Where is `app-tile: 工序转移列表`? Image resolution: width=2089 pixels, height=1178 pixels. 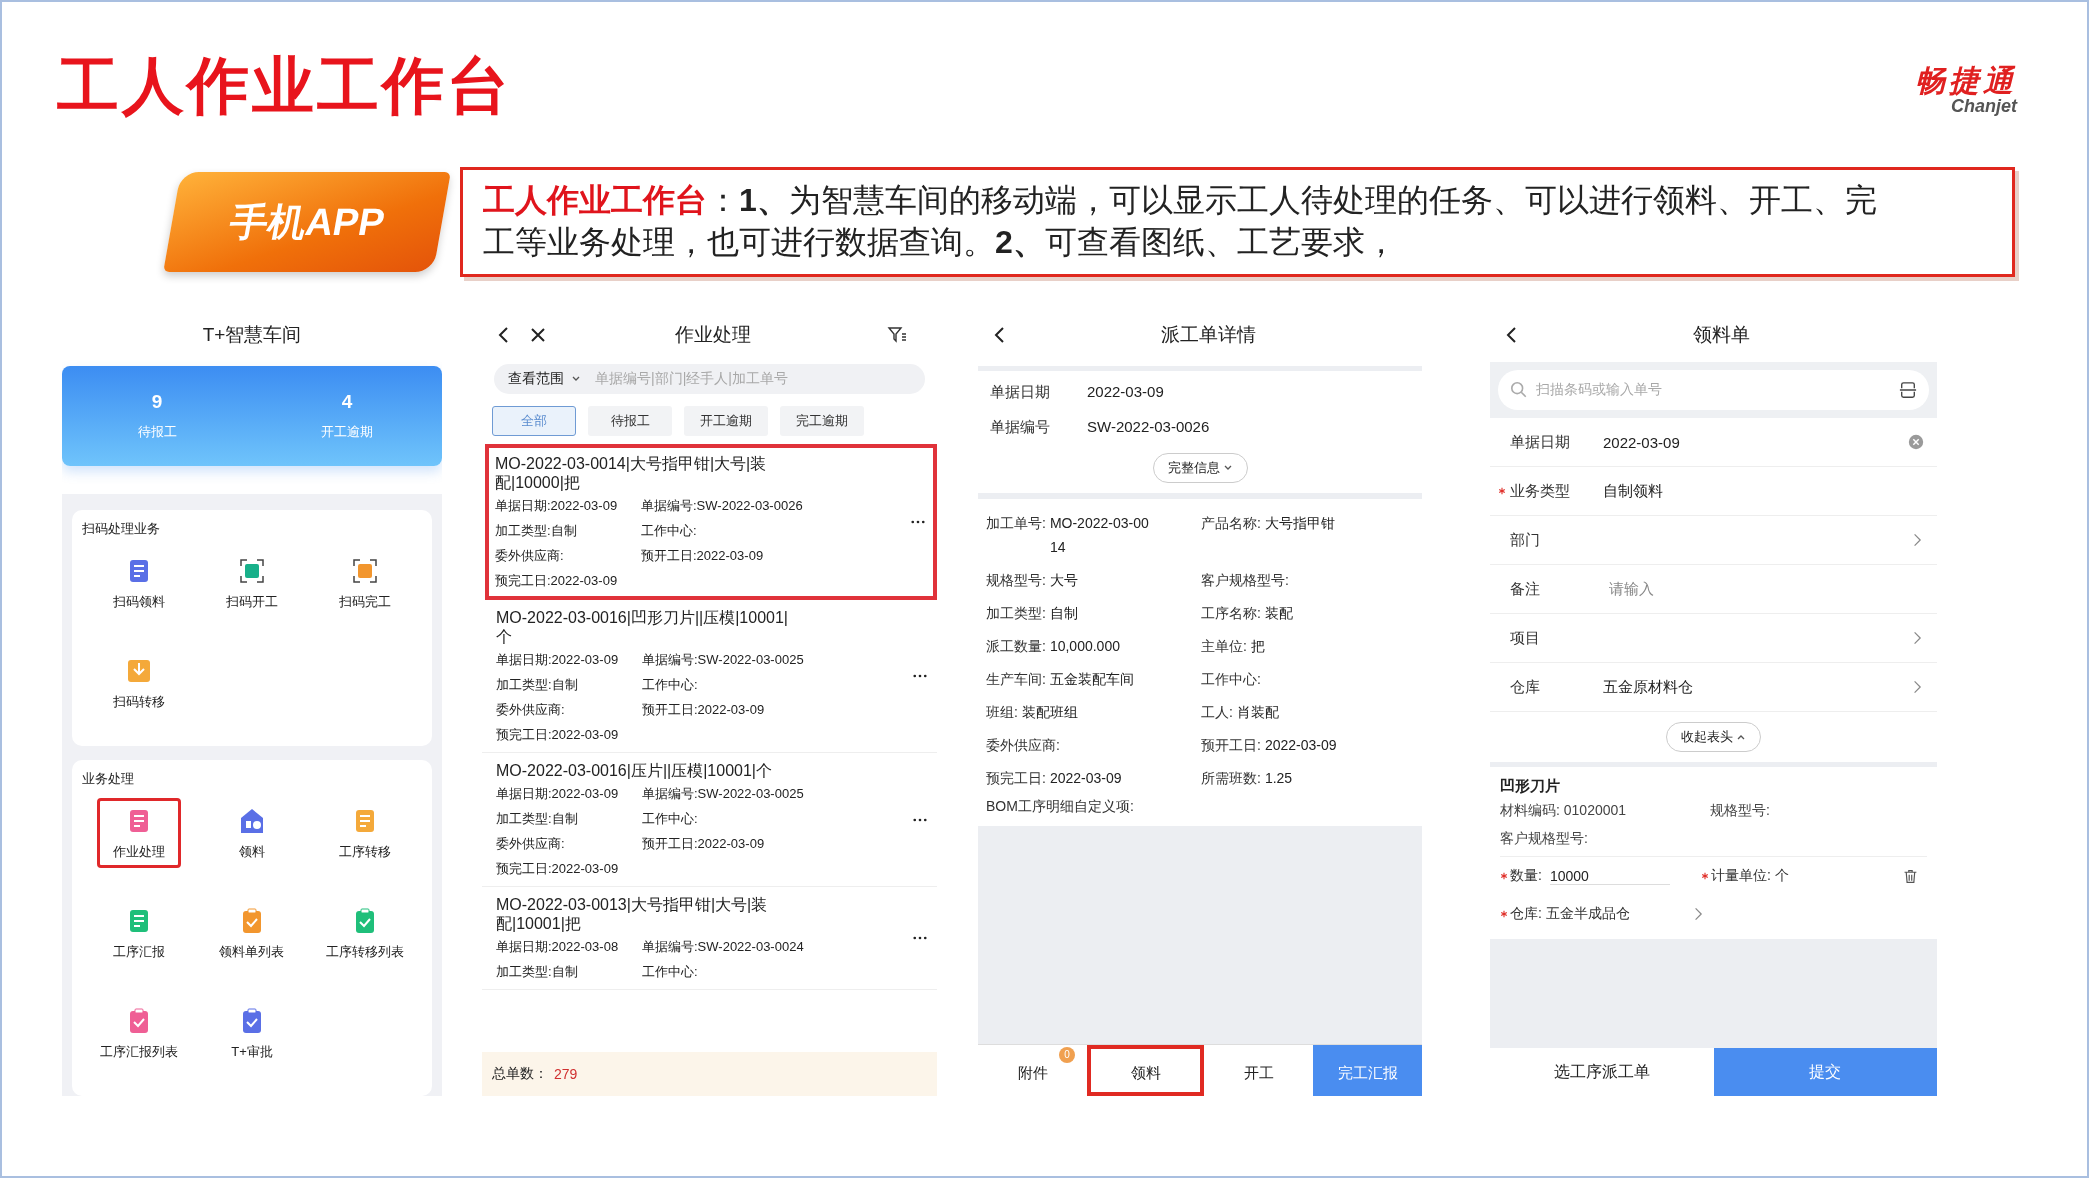
app-tile: 工序转移列表 is located at coordinates (365, 933).